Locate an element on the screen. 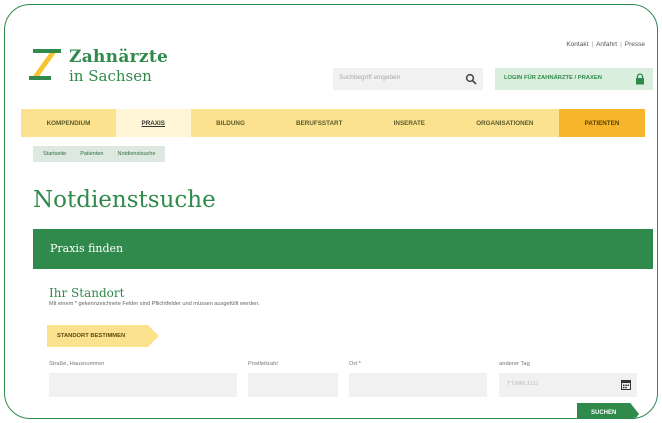 The image size is (662, 423). location-heading: Ihr Standort is located at coordinates (87, 293).